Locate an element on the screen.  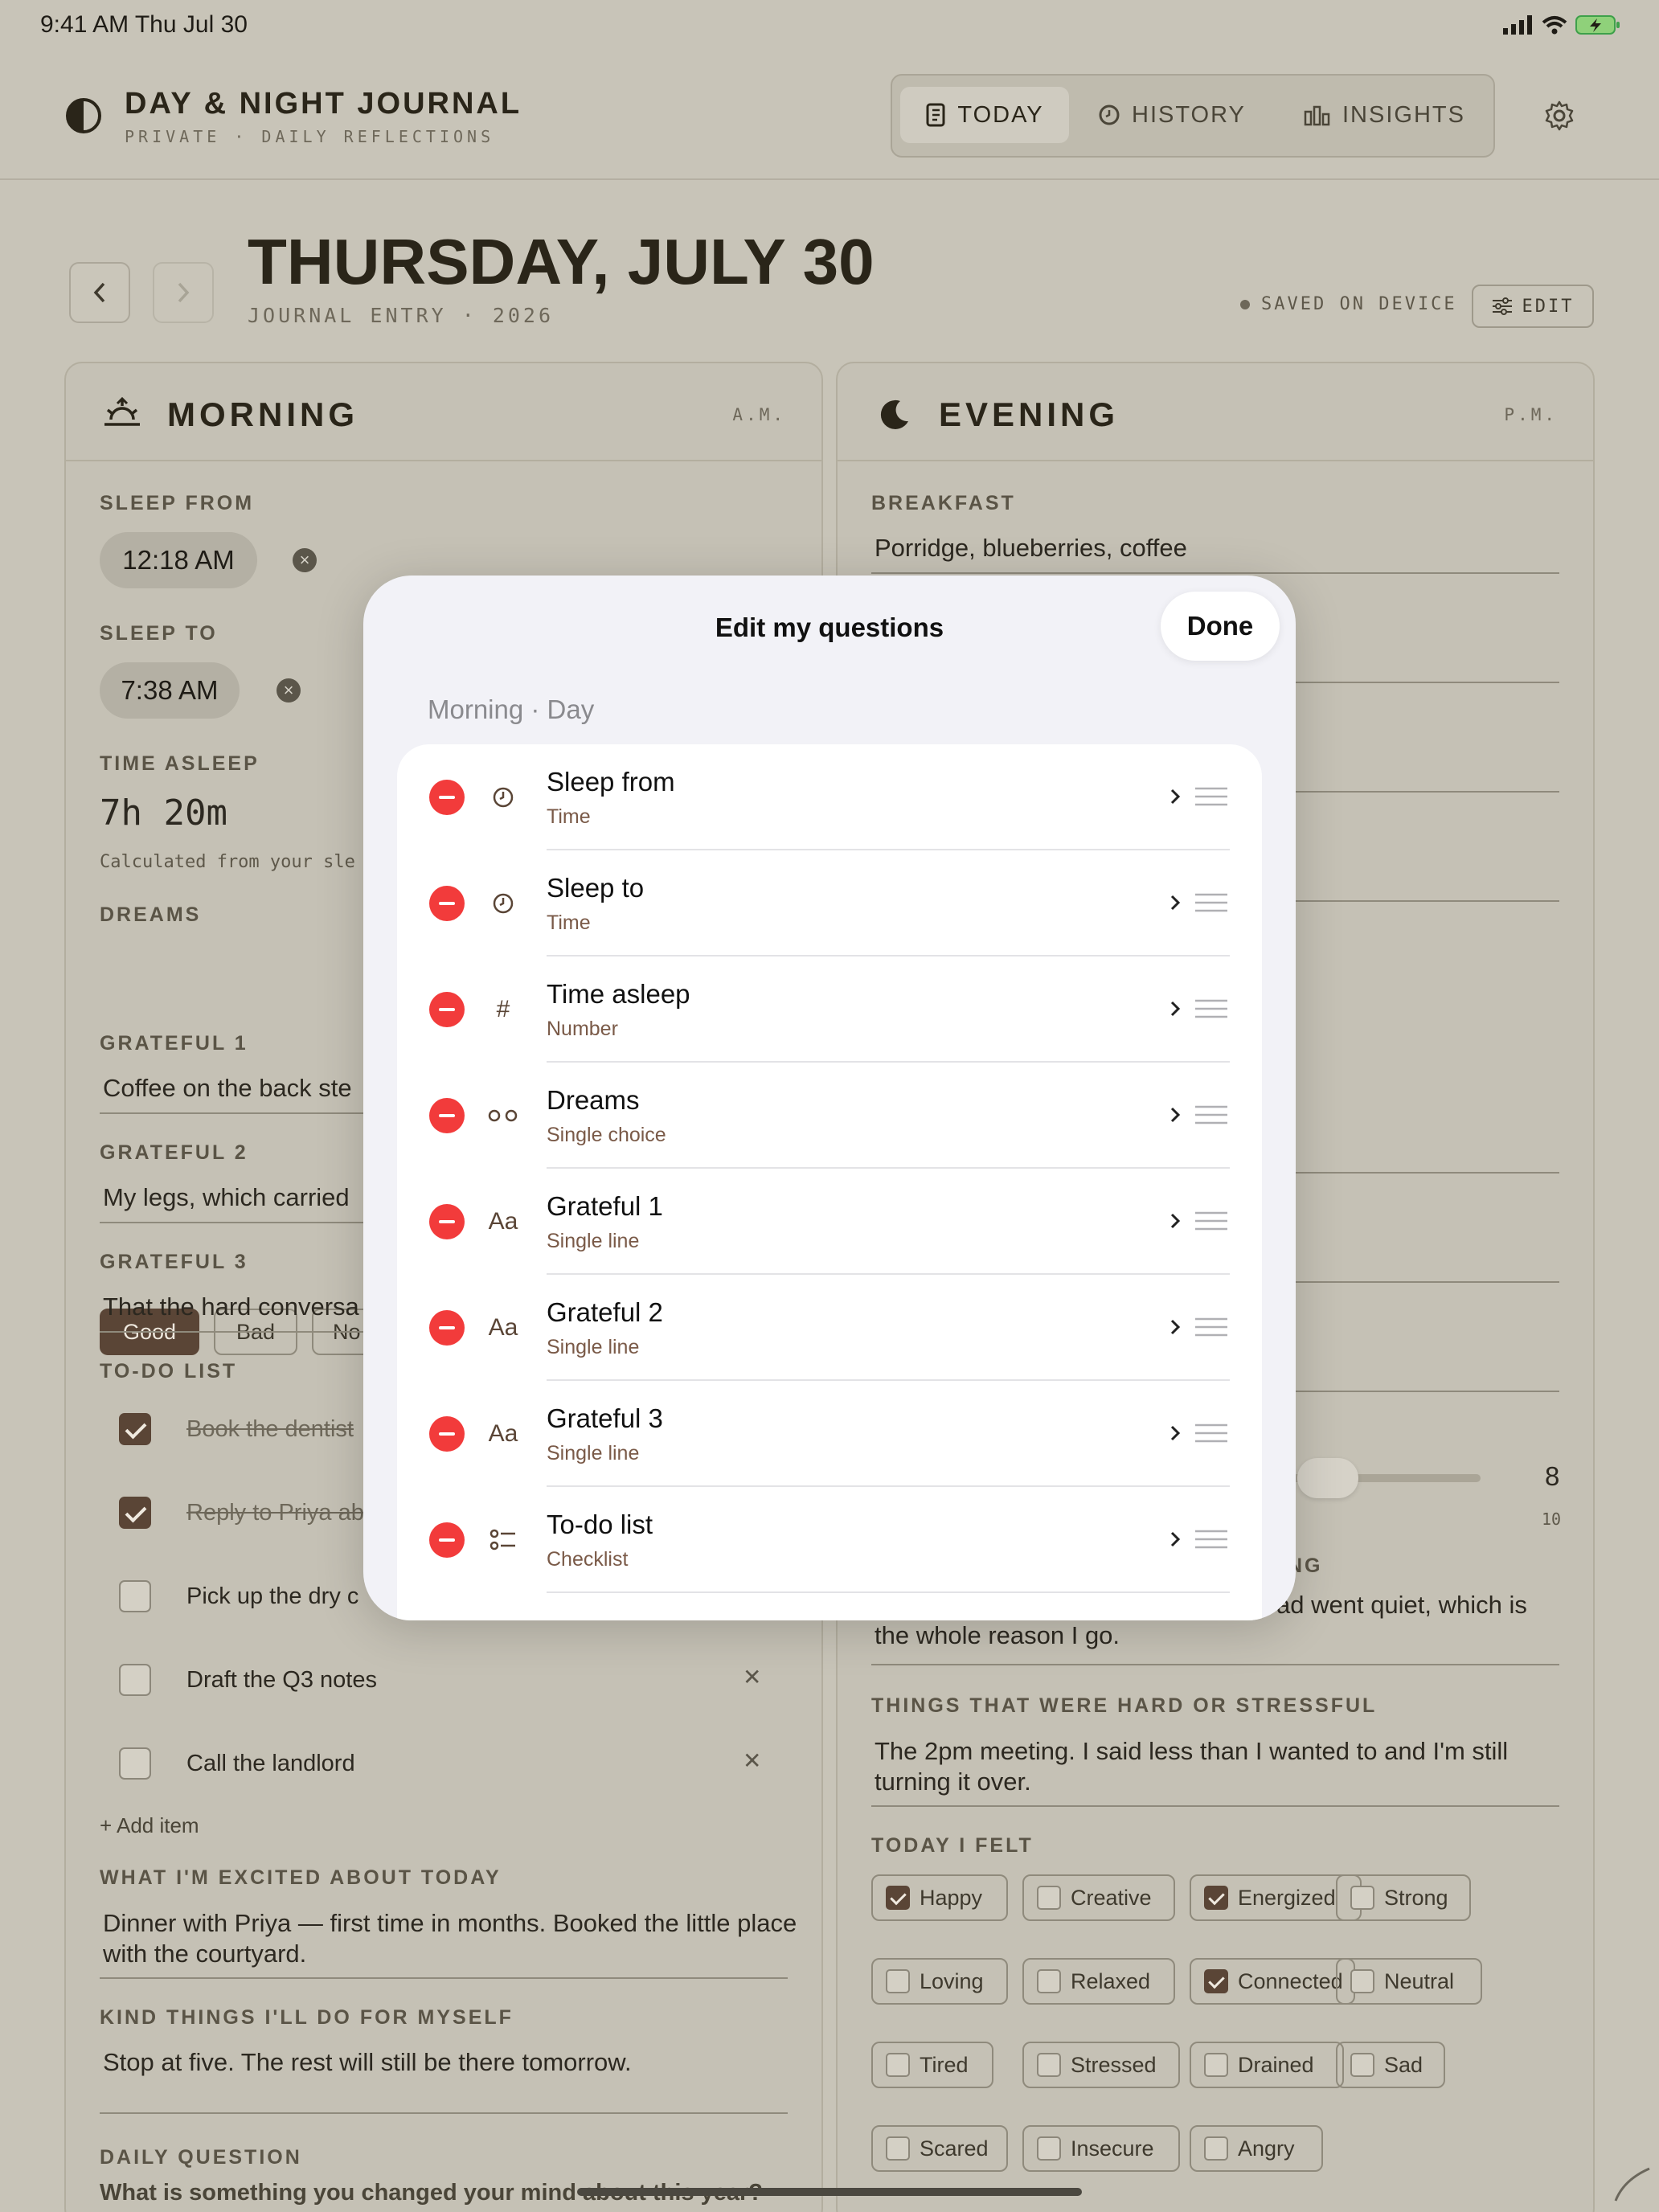
edit-button: EDIT is located at coordinates (1533, 306).